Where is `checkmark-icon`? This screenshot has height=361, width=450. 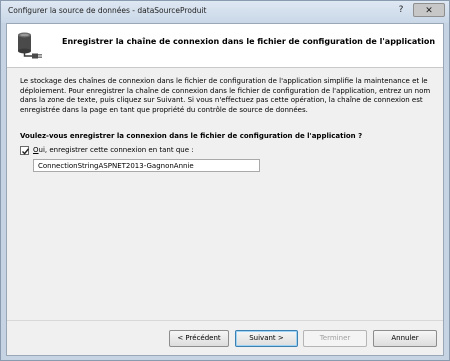
checkmark-icon is located at coordinates (26, 151).